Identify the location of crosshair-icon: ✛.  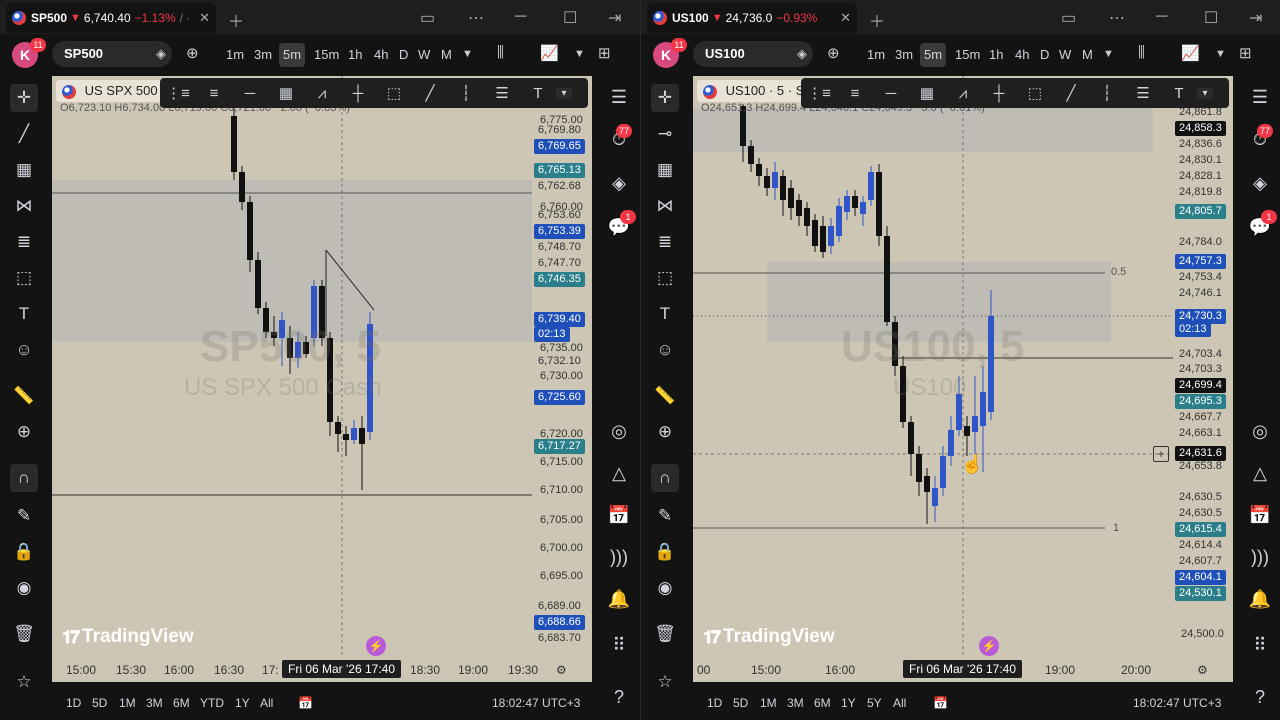
(665, 98).